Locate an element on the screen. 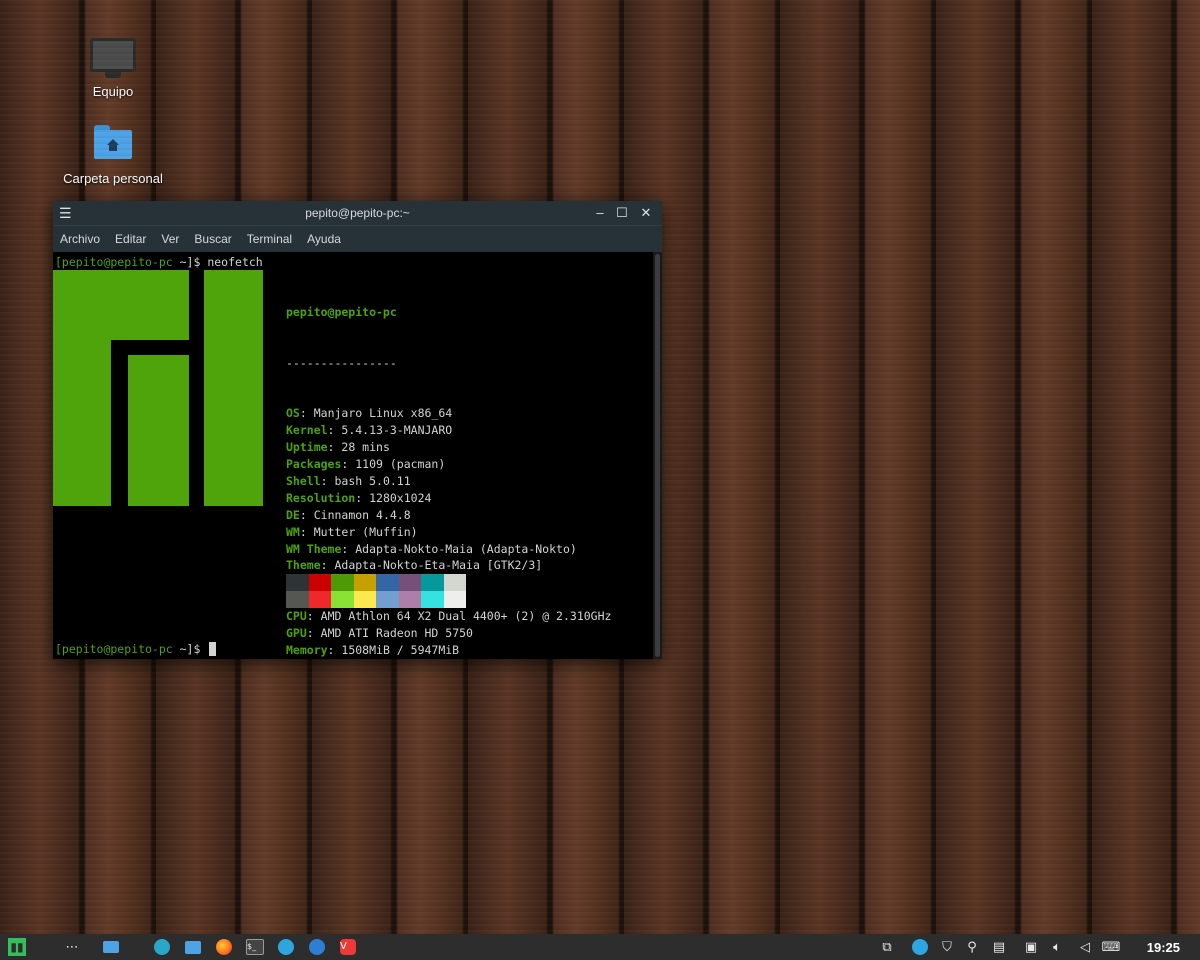  info-key: Uptime is located at coordinates (307, 447).